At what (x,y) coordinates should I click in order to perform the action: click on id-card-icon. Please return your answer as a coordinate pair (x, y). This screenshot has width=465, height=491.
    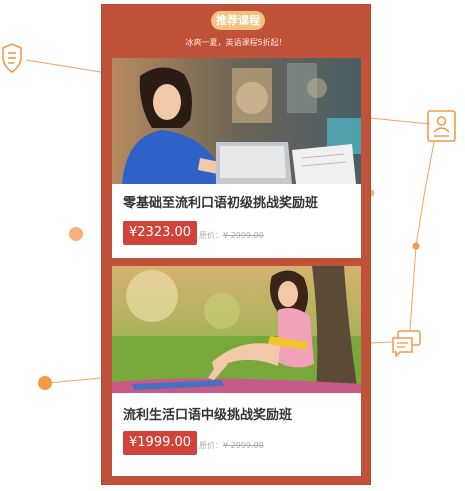
    Looking at the image, I should click on (441, 126).